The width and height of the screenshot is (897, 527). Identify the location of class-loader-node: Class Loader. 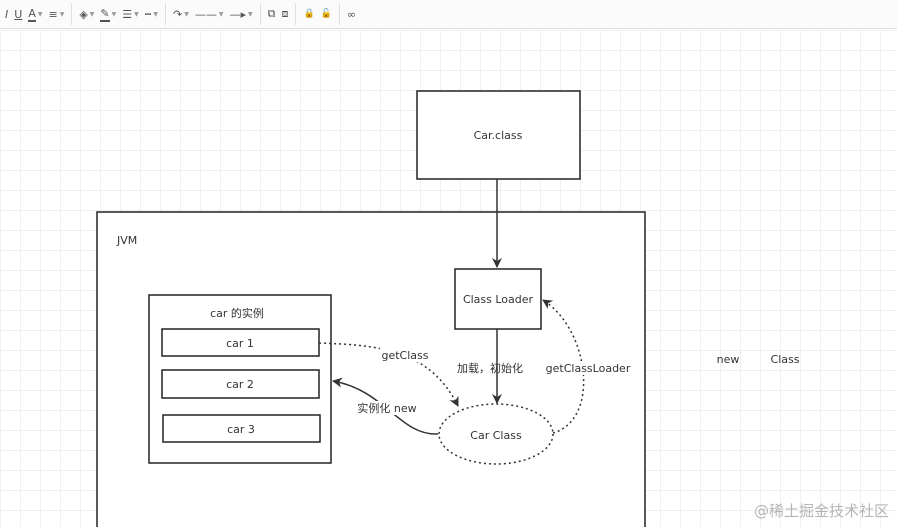
(498, 299).